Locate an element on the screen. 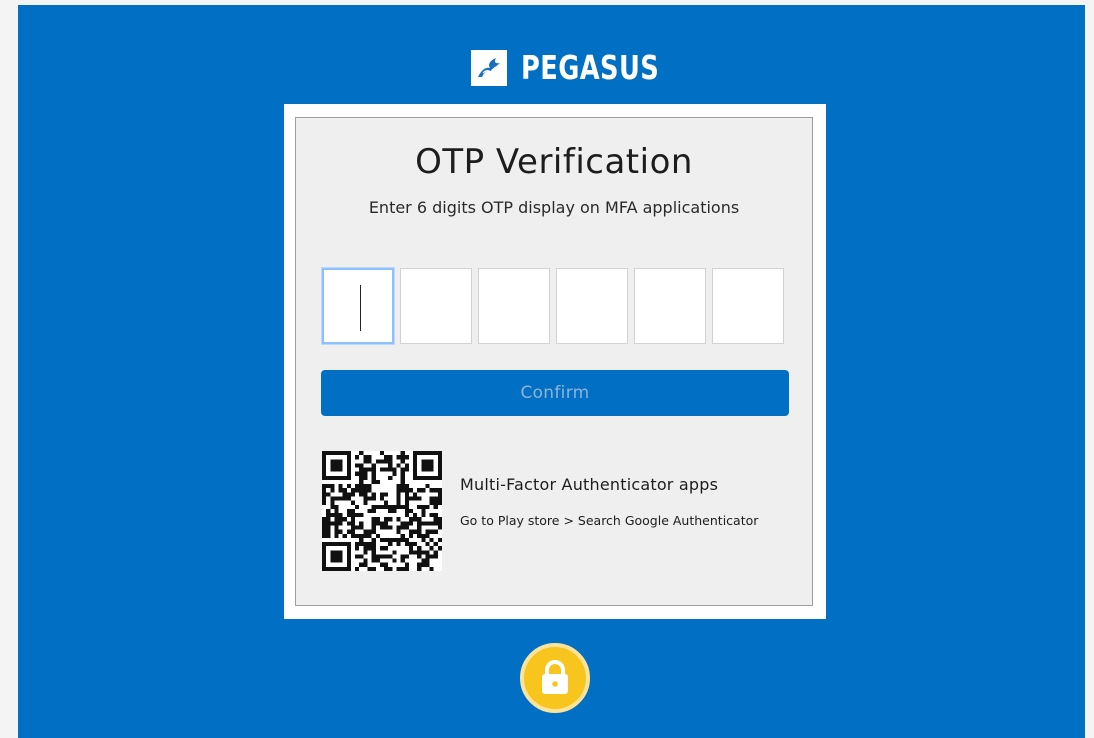 Image resolution: width=1094 pixels, height=738 pixels. pegasus-logo-icon is located at coordinates (489, 68).